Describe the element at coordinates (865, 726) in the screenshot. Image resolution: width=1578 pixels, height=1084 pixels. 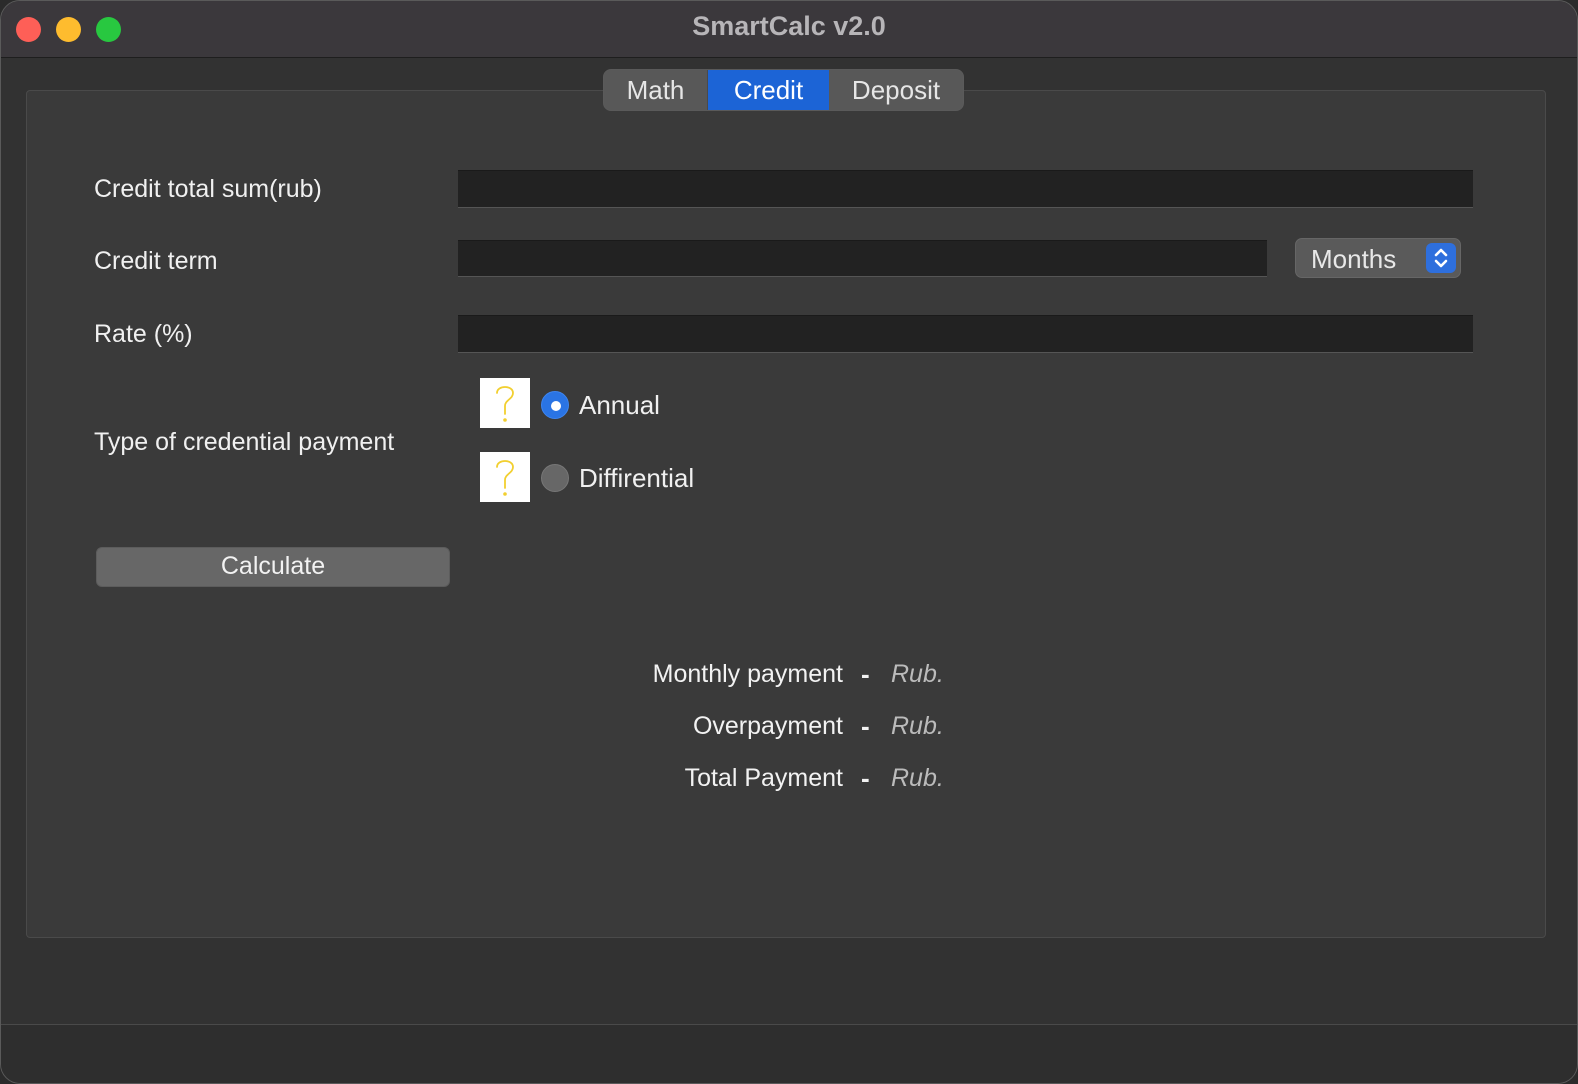
I see `overpayment-dash: -` at that location.